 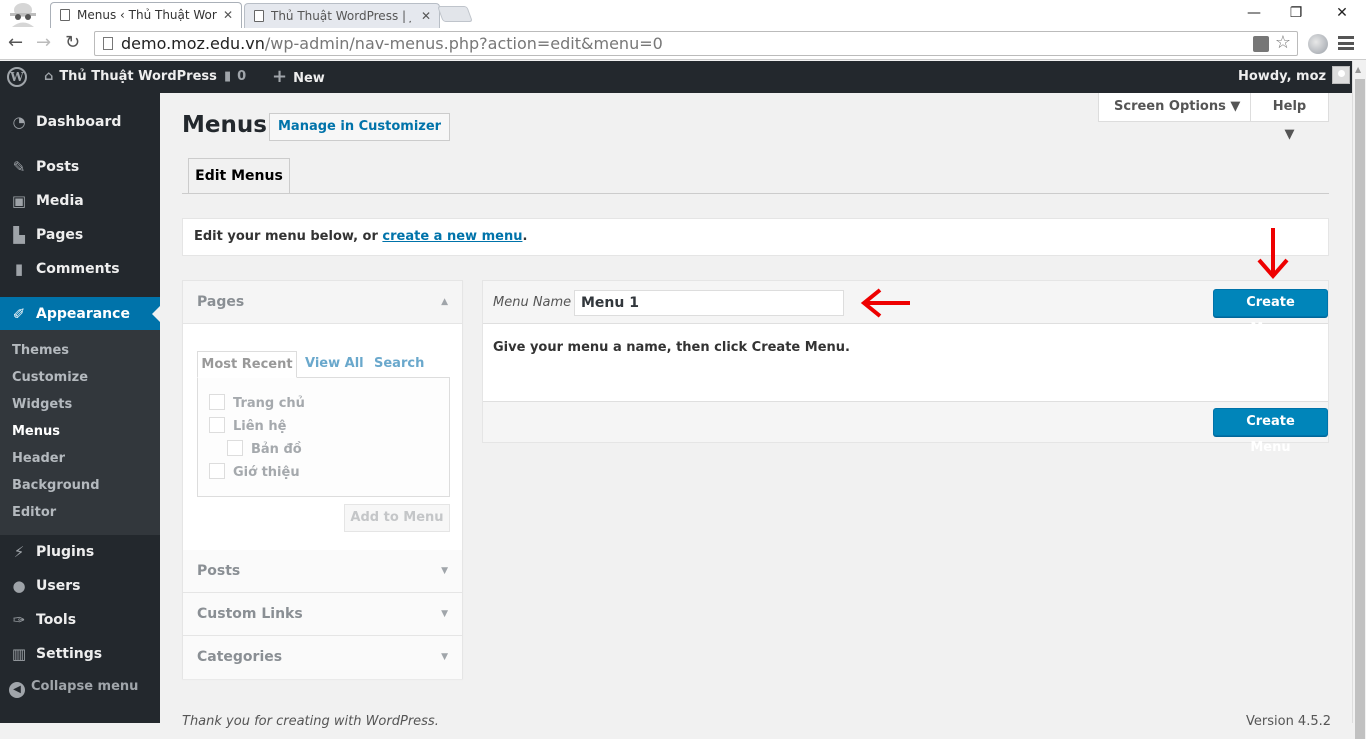 I want to click on page-item-gio-thieu: Giớ thiệu, so click(x=254, y=472).